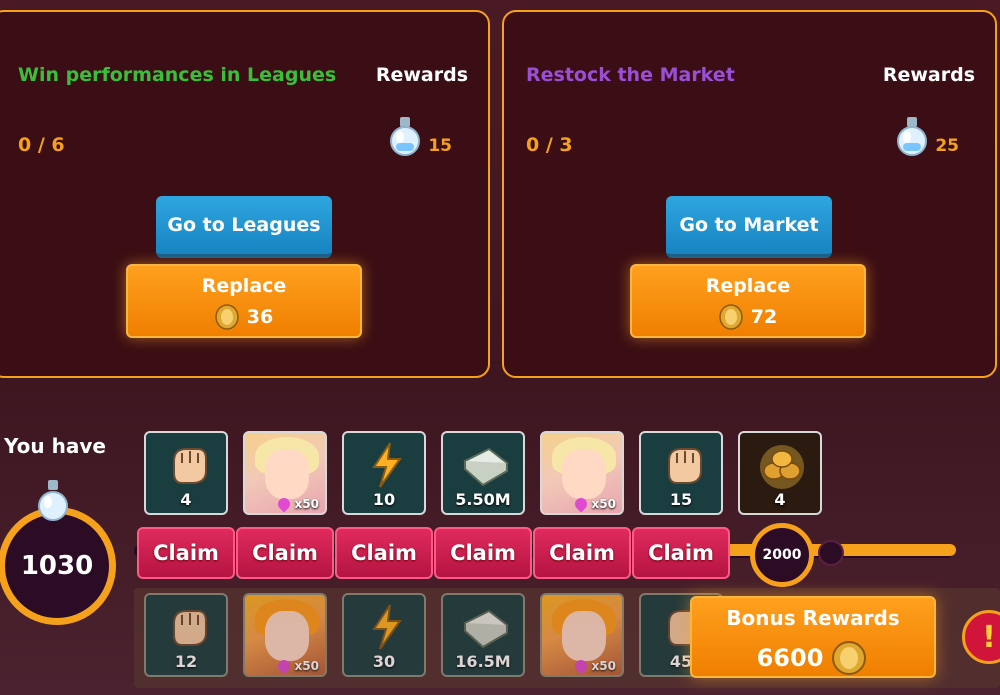 The width and height of the screenshot is (1000, 695). Describe the element at coordinates (748, 317) in the screenshot. I see `replace-cost: 72` at that location.